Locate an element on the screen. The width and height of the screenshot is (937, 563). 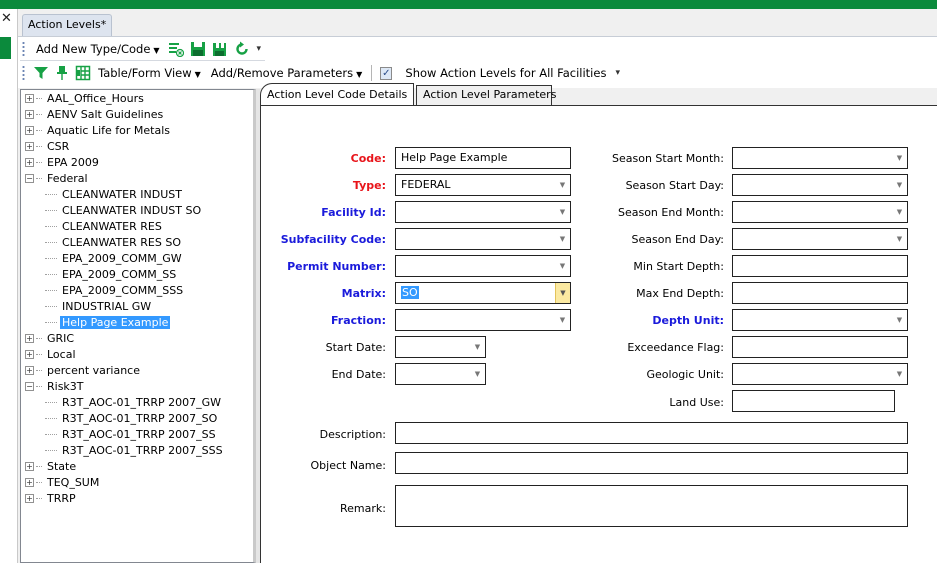
tree-child-label: EPA_2009_COMM_SS is located at coordinates (119, 274).